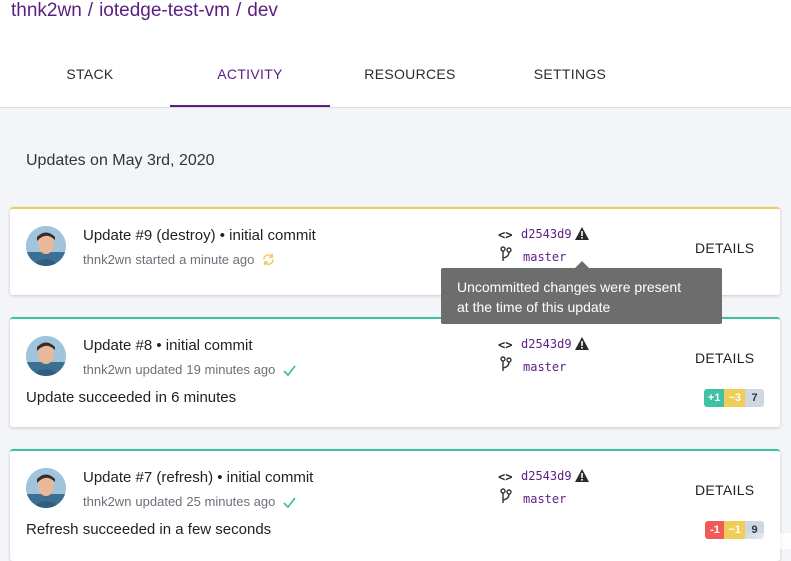 The image size is (791, 561). What do you see at coordinates (213, 529) in the screenshot?
I see `result-duration: in a few seconds` at bounding box center [213, 529].